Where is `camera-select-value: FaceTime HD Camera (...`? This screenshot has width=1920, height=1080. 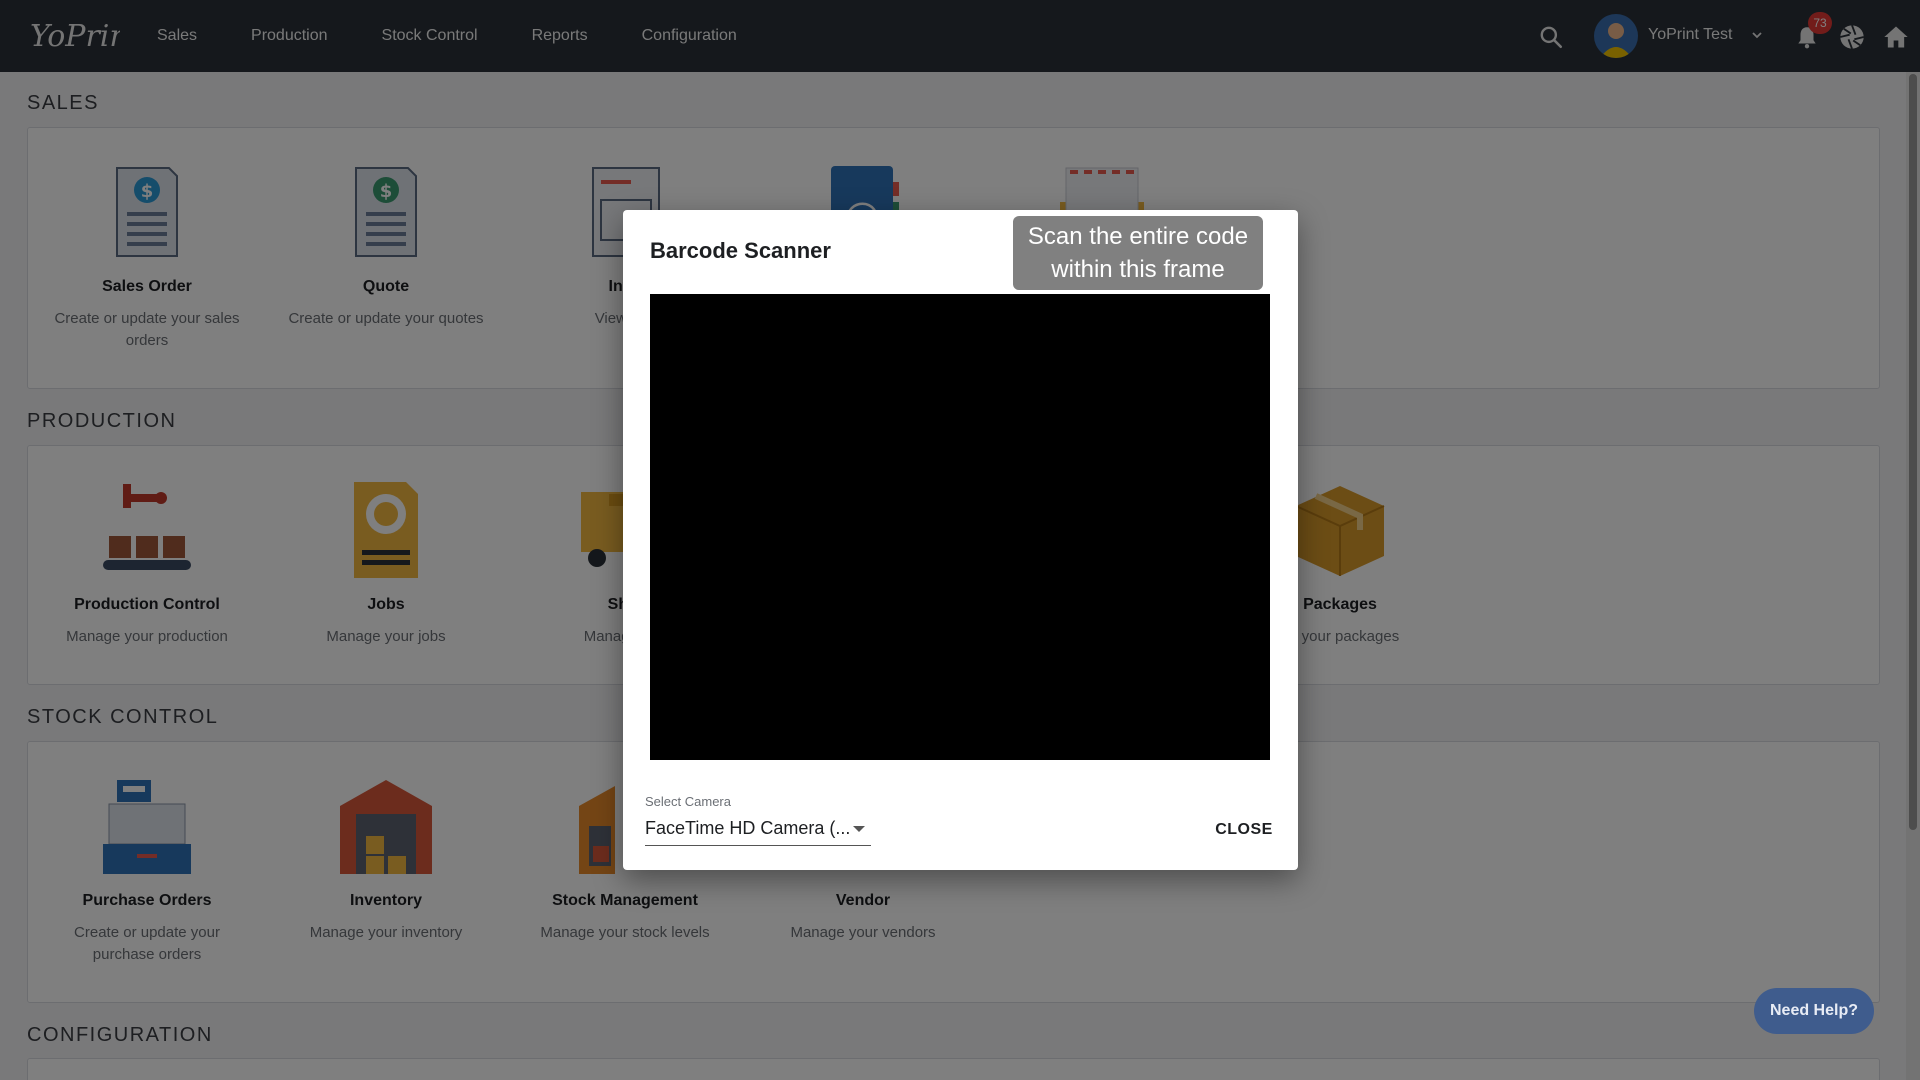 camera-select-value: FaceTime HD Camera (... is located at coordinates (748, 828).